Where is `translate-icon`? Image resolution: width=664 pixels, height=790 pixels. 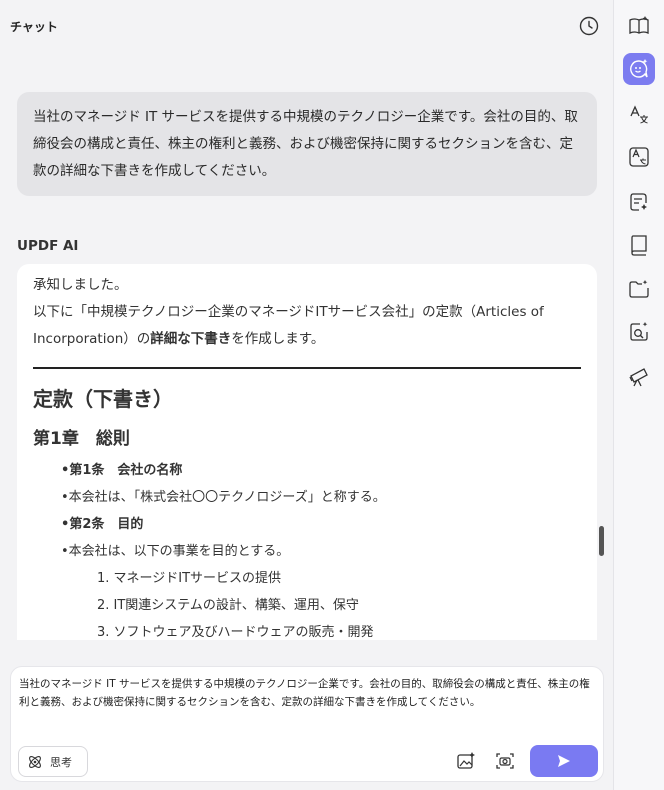
translate-icon is located at coordinates (639, 114).